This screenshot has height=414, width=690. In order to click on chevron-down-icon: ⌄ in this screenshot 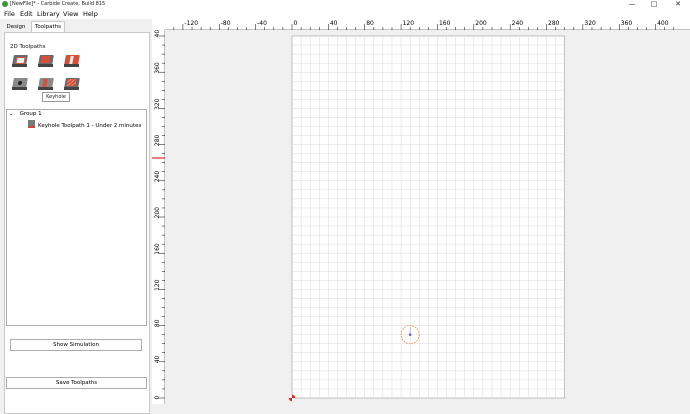, I will do `click(11, 114)`.